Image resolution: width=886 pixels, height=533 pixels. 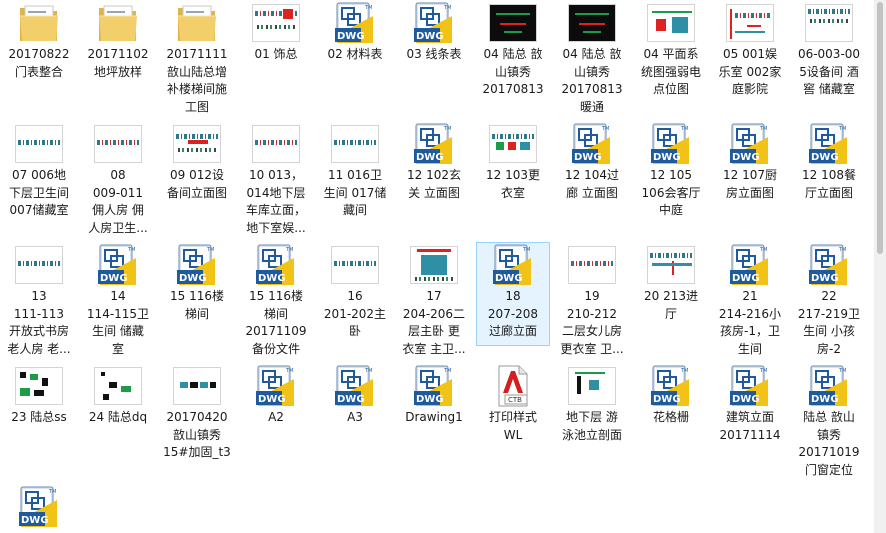 I want to click on file-item: 09 012设 备间立面图, so click(x=197, y=162).